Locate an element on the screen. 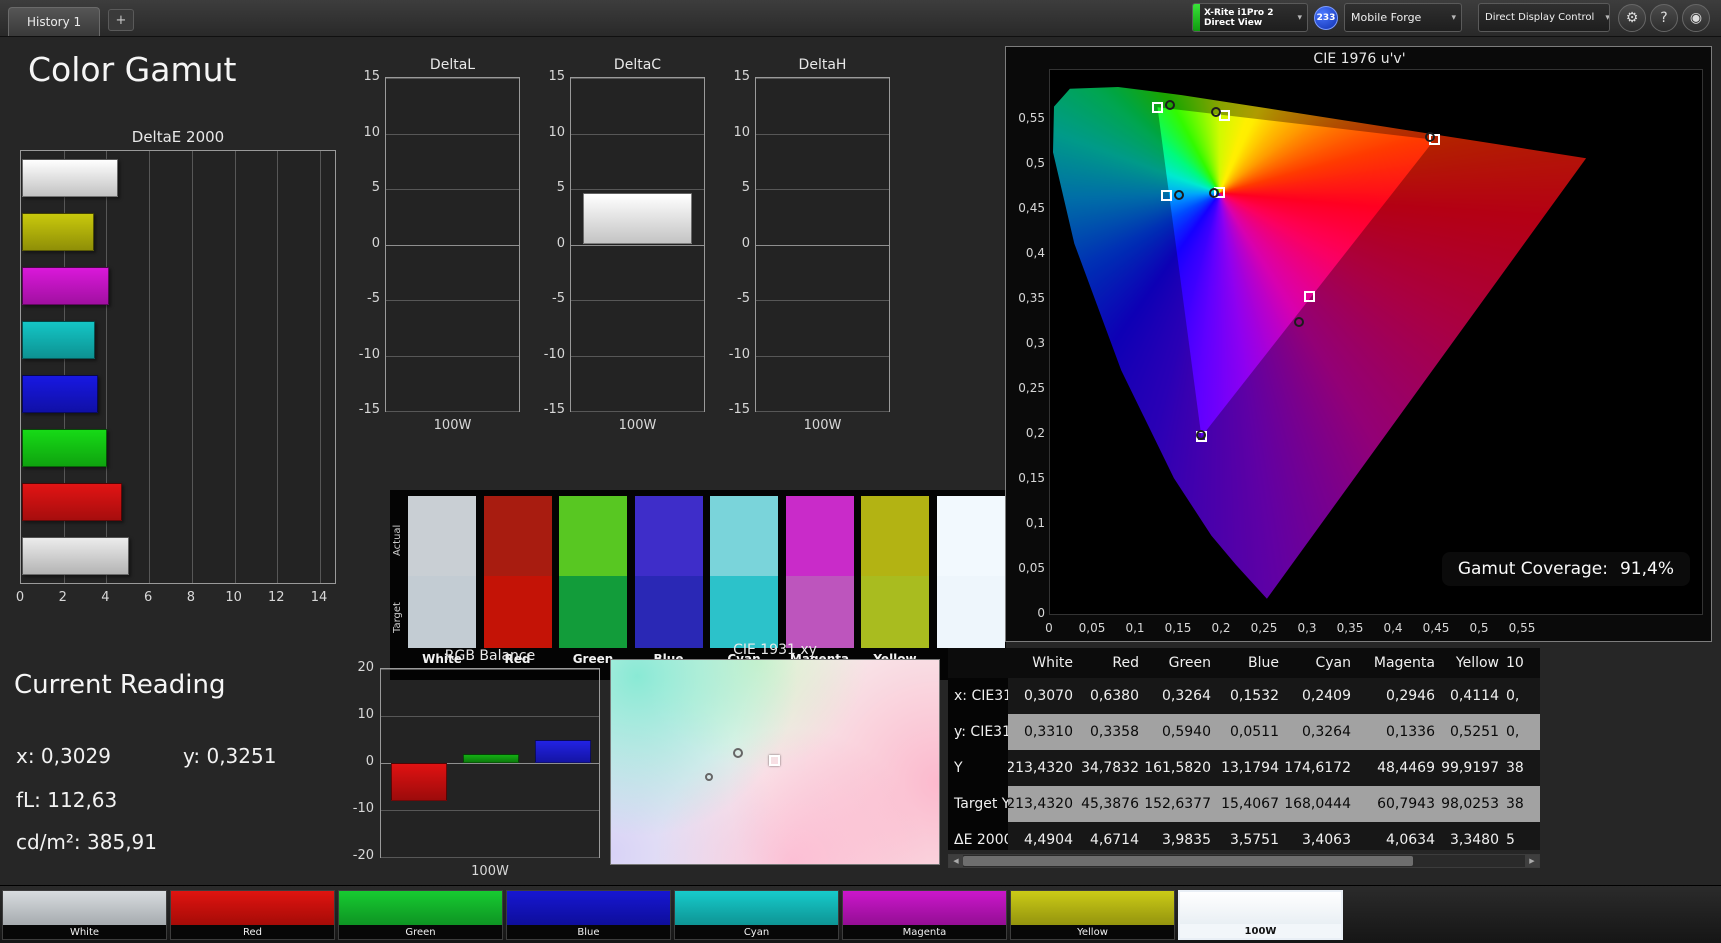 The width and height of the screenshot is (1721, 943). axis-tick-label: 4 is located at coordinates (105, 597).